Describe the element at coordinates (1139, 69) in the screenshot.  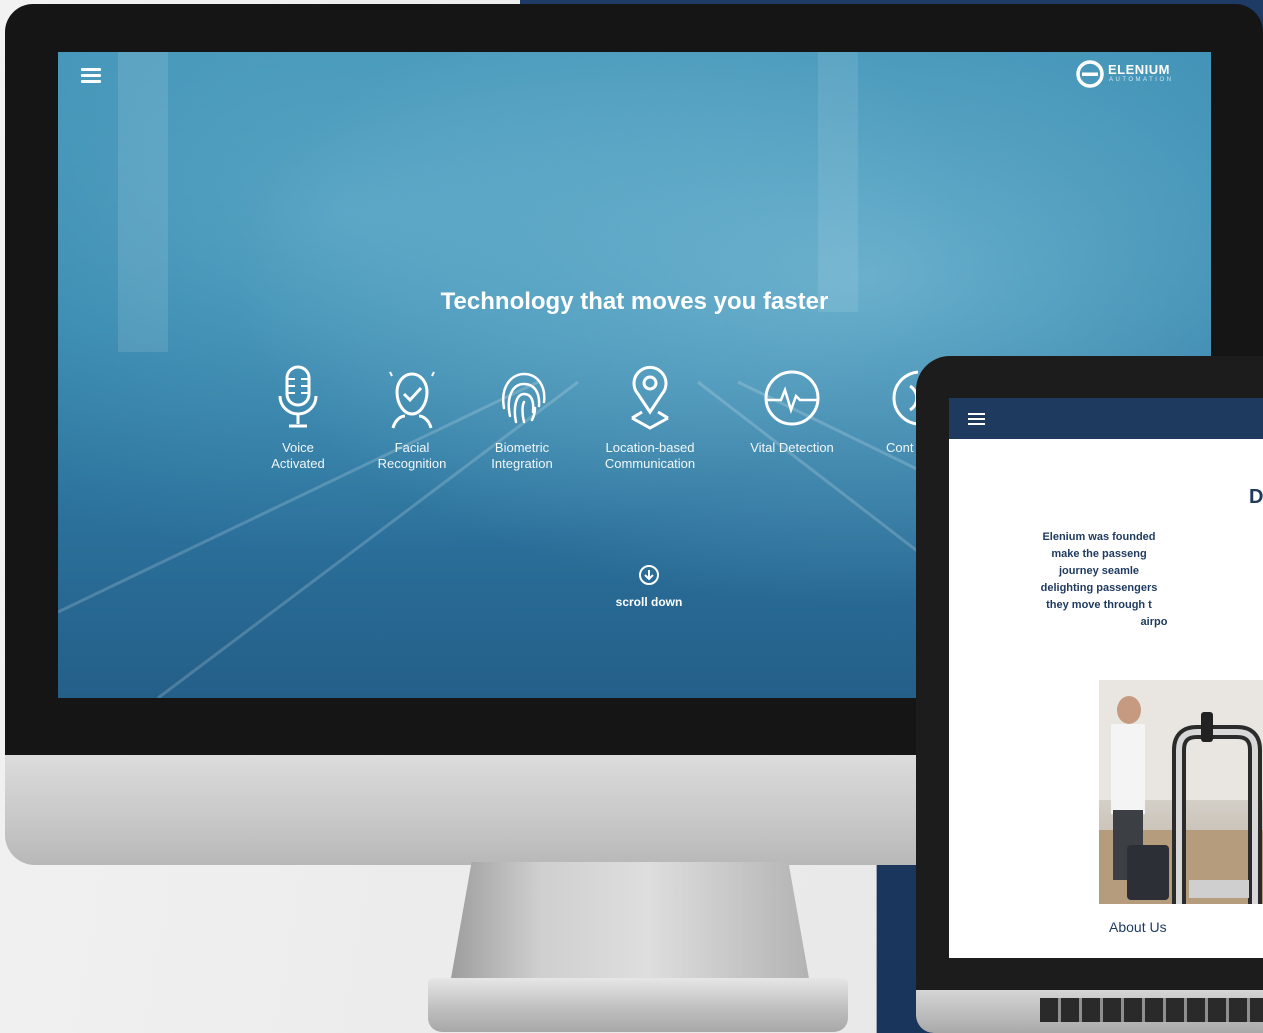
I see `brand-name: ELENIUM` at that location.